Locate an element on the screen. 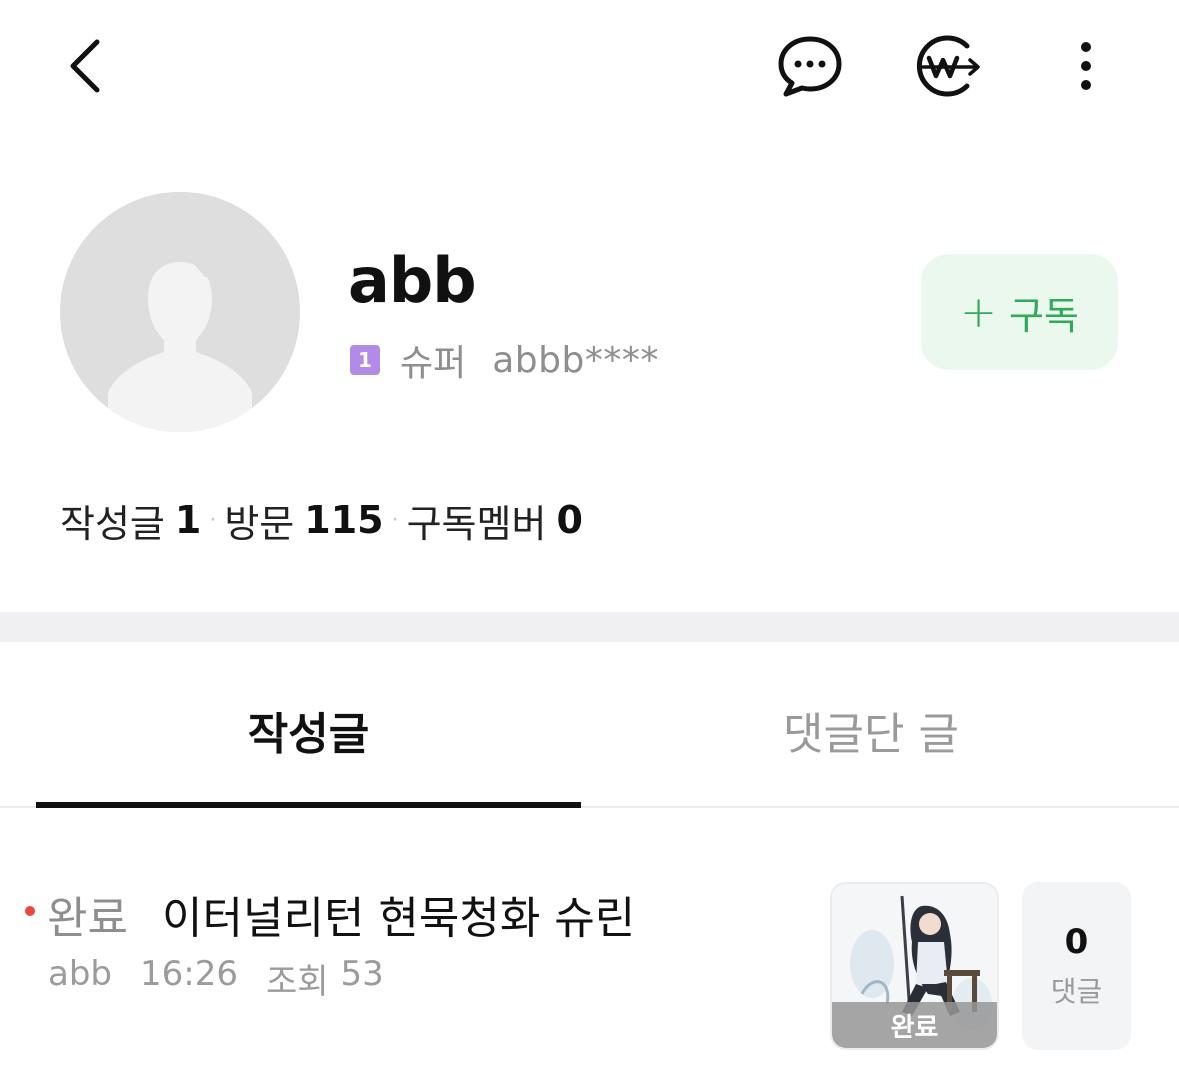  subscribe-button: + 구독 is located at coordinates (1019, 312).